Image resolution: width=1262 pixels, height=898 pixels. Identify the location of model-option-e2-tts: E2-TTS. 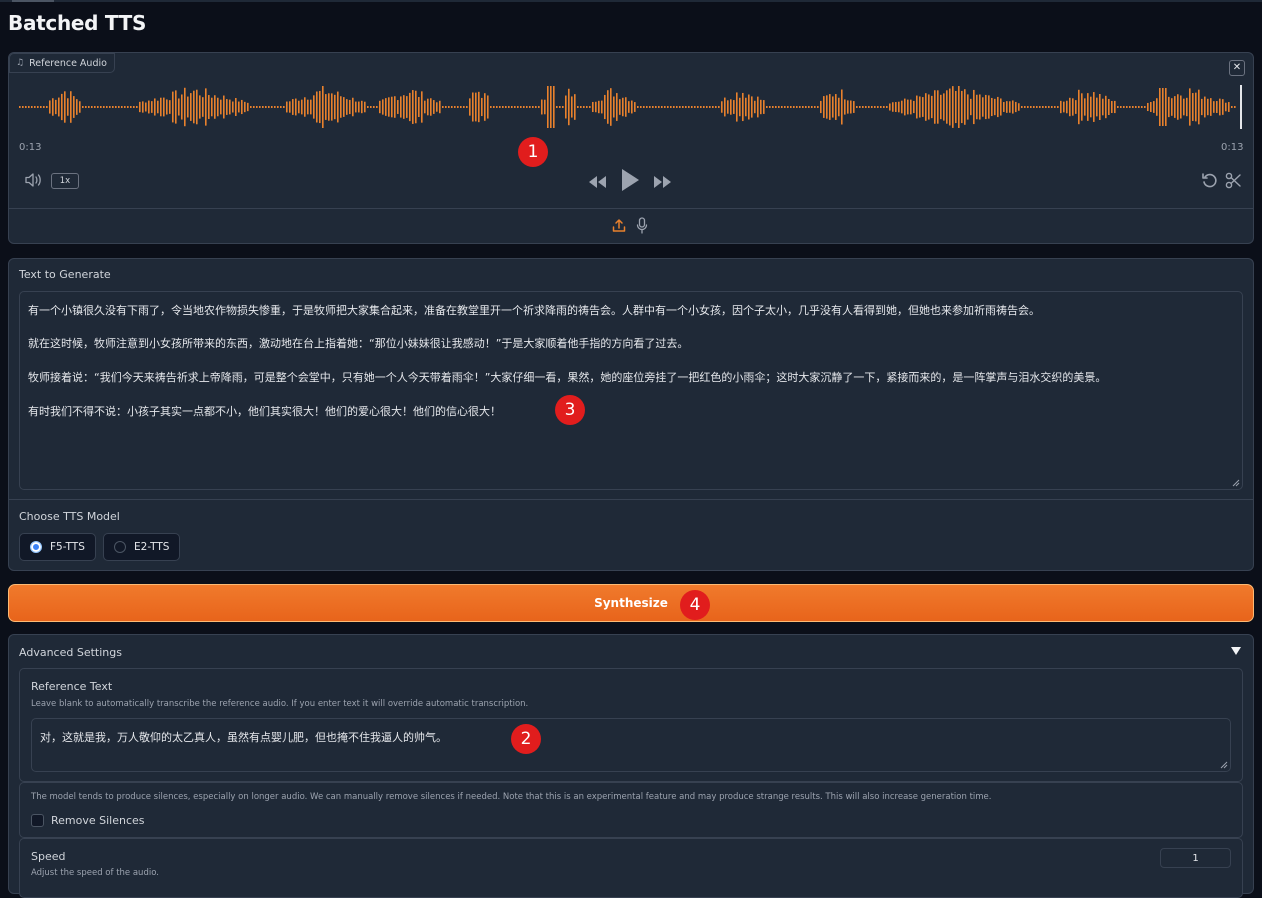
(141, 547).